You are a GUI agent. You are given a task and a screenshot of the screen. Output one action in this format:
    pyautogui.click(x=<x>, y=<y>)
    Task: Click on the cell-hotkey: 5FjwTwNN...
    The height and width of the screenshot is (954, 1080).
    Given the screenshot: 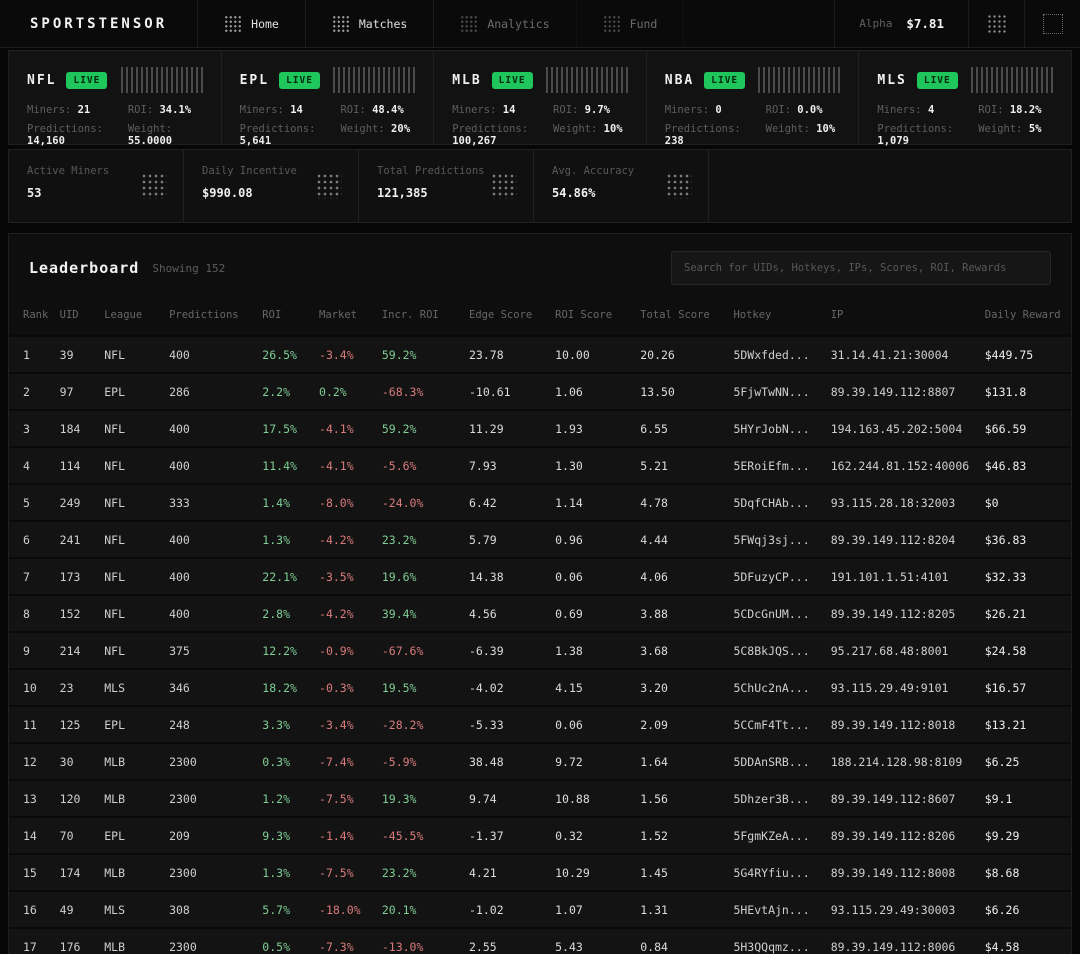 What is the action you would take?
    pyautogui.click(x=781, y=391)
    